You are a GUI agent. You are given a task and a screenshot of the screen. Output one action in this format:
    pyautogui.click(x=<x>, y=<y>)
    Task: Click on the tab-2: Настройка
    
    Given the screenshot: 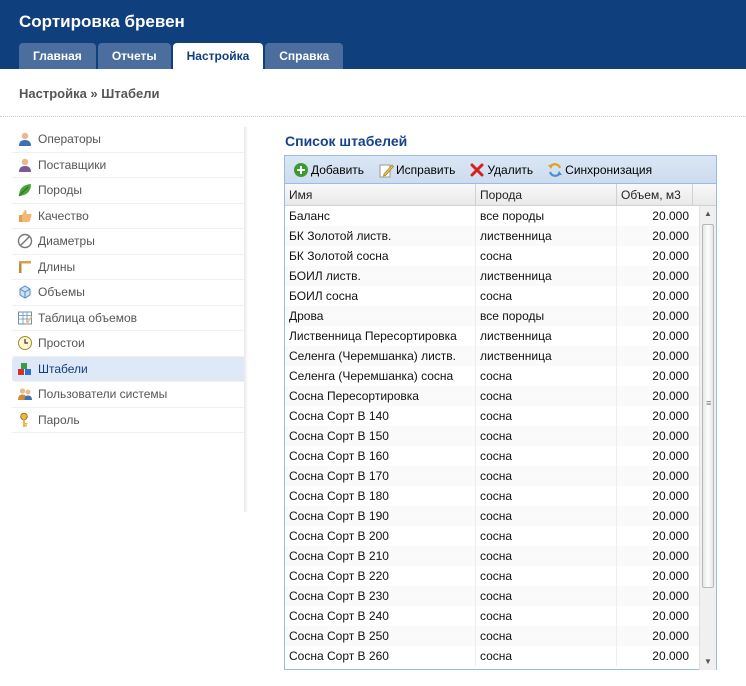 What is the action you would take?
    pyautogui.click(x=218, y=56)
    